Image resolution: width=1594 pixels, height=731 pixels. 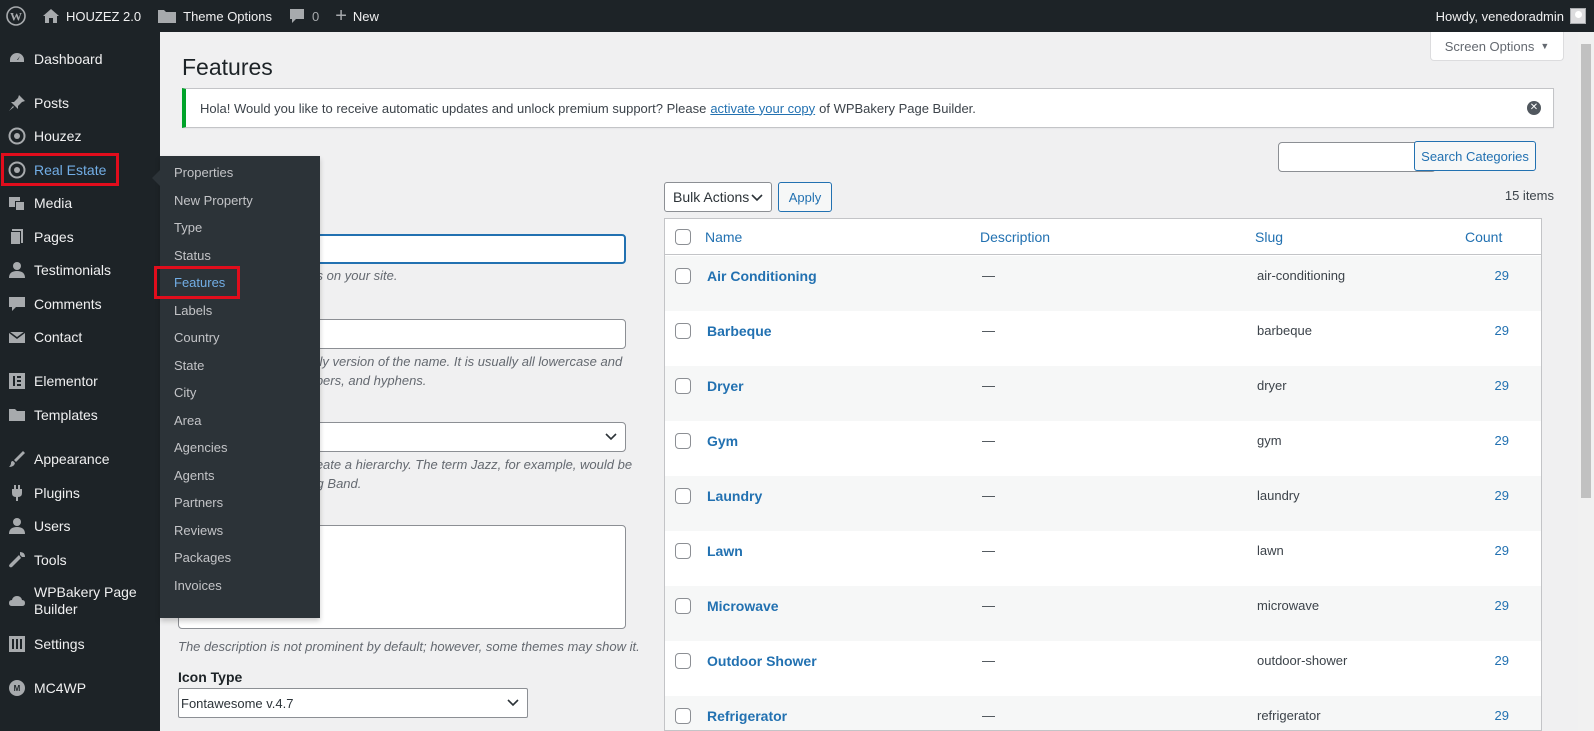 I want to click on theme-options-link: Theme Options, so click(x=214, y=16).